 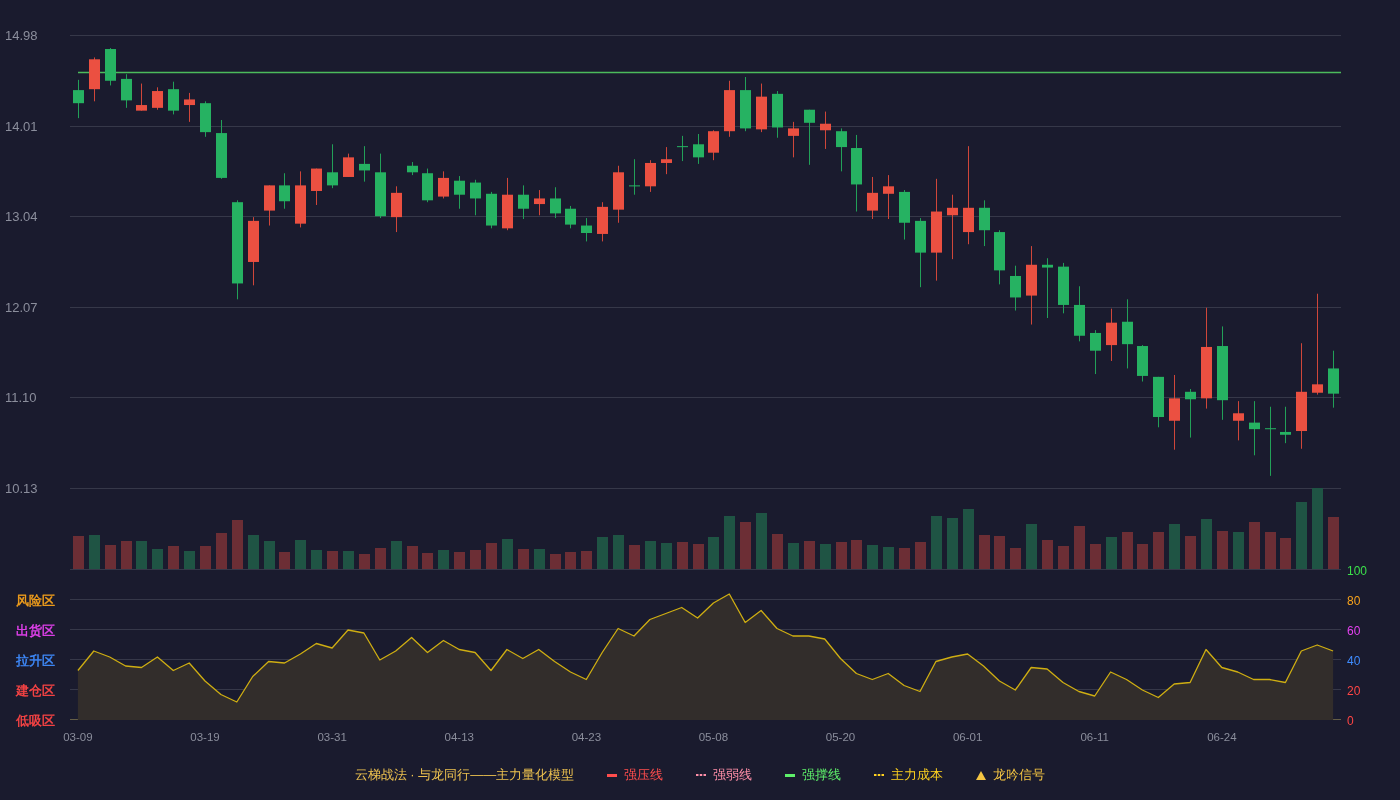 I want to click on axis-label: 20, so click(x=1354, y=690).